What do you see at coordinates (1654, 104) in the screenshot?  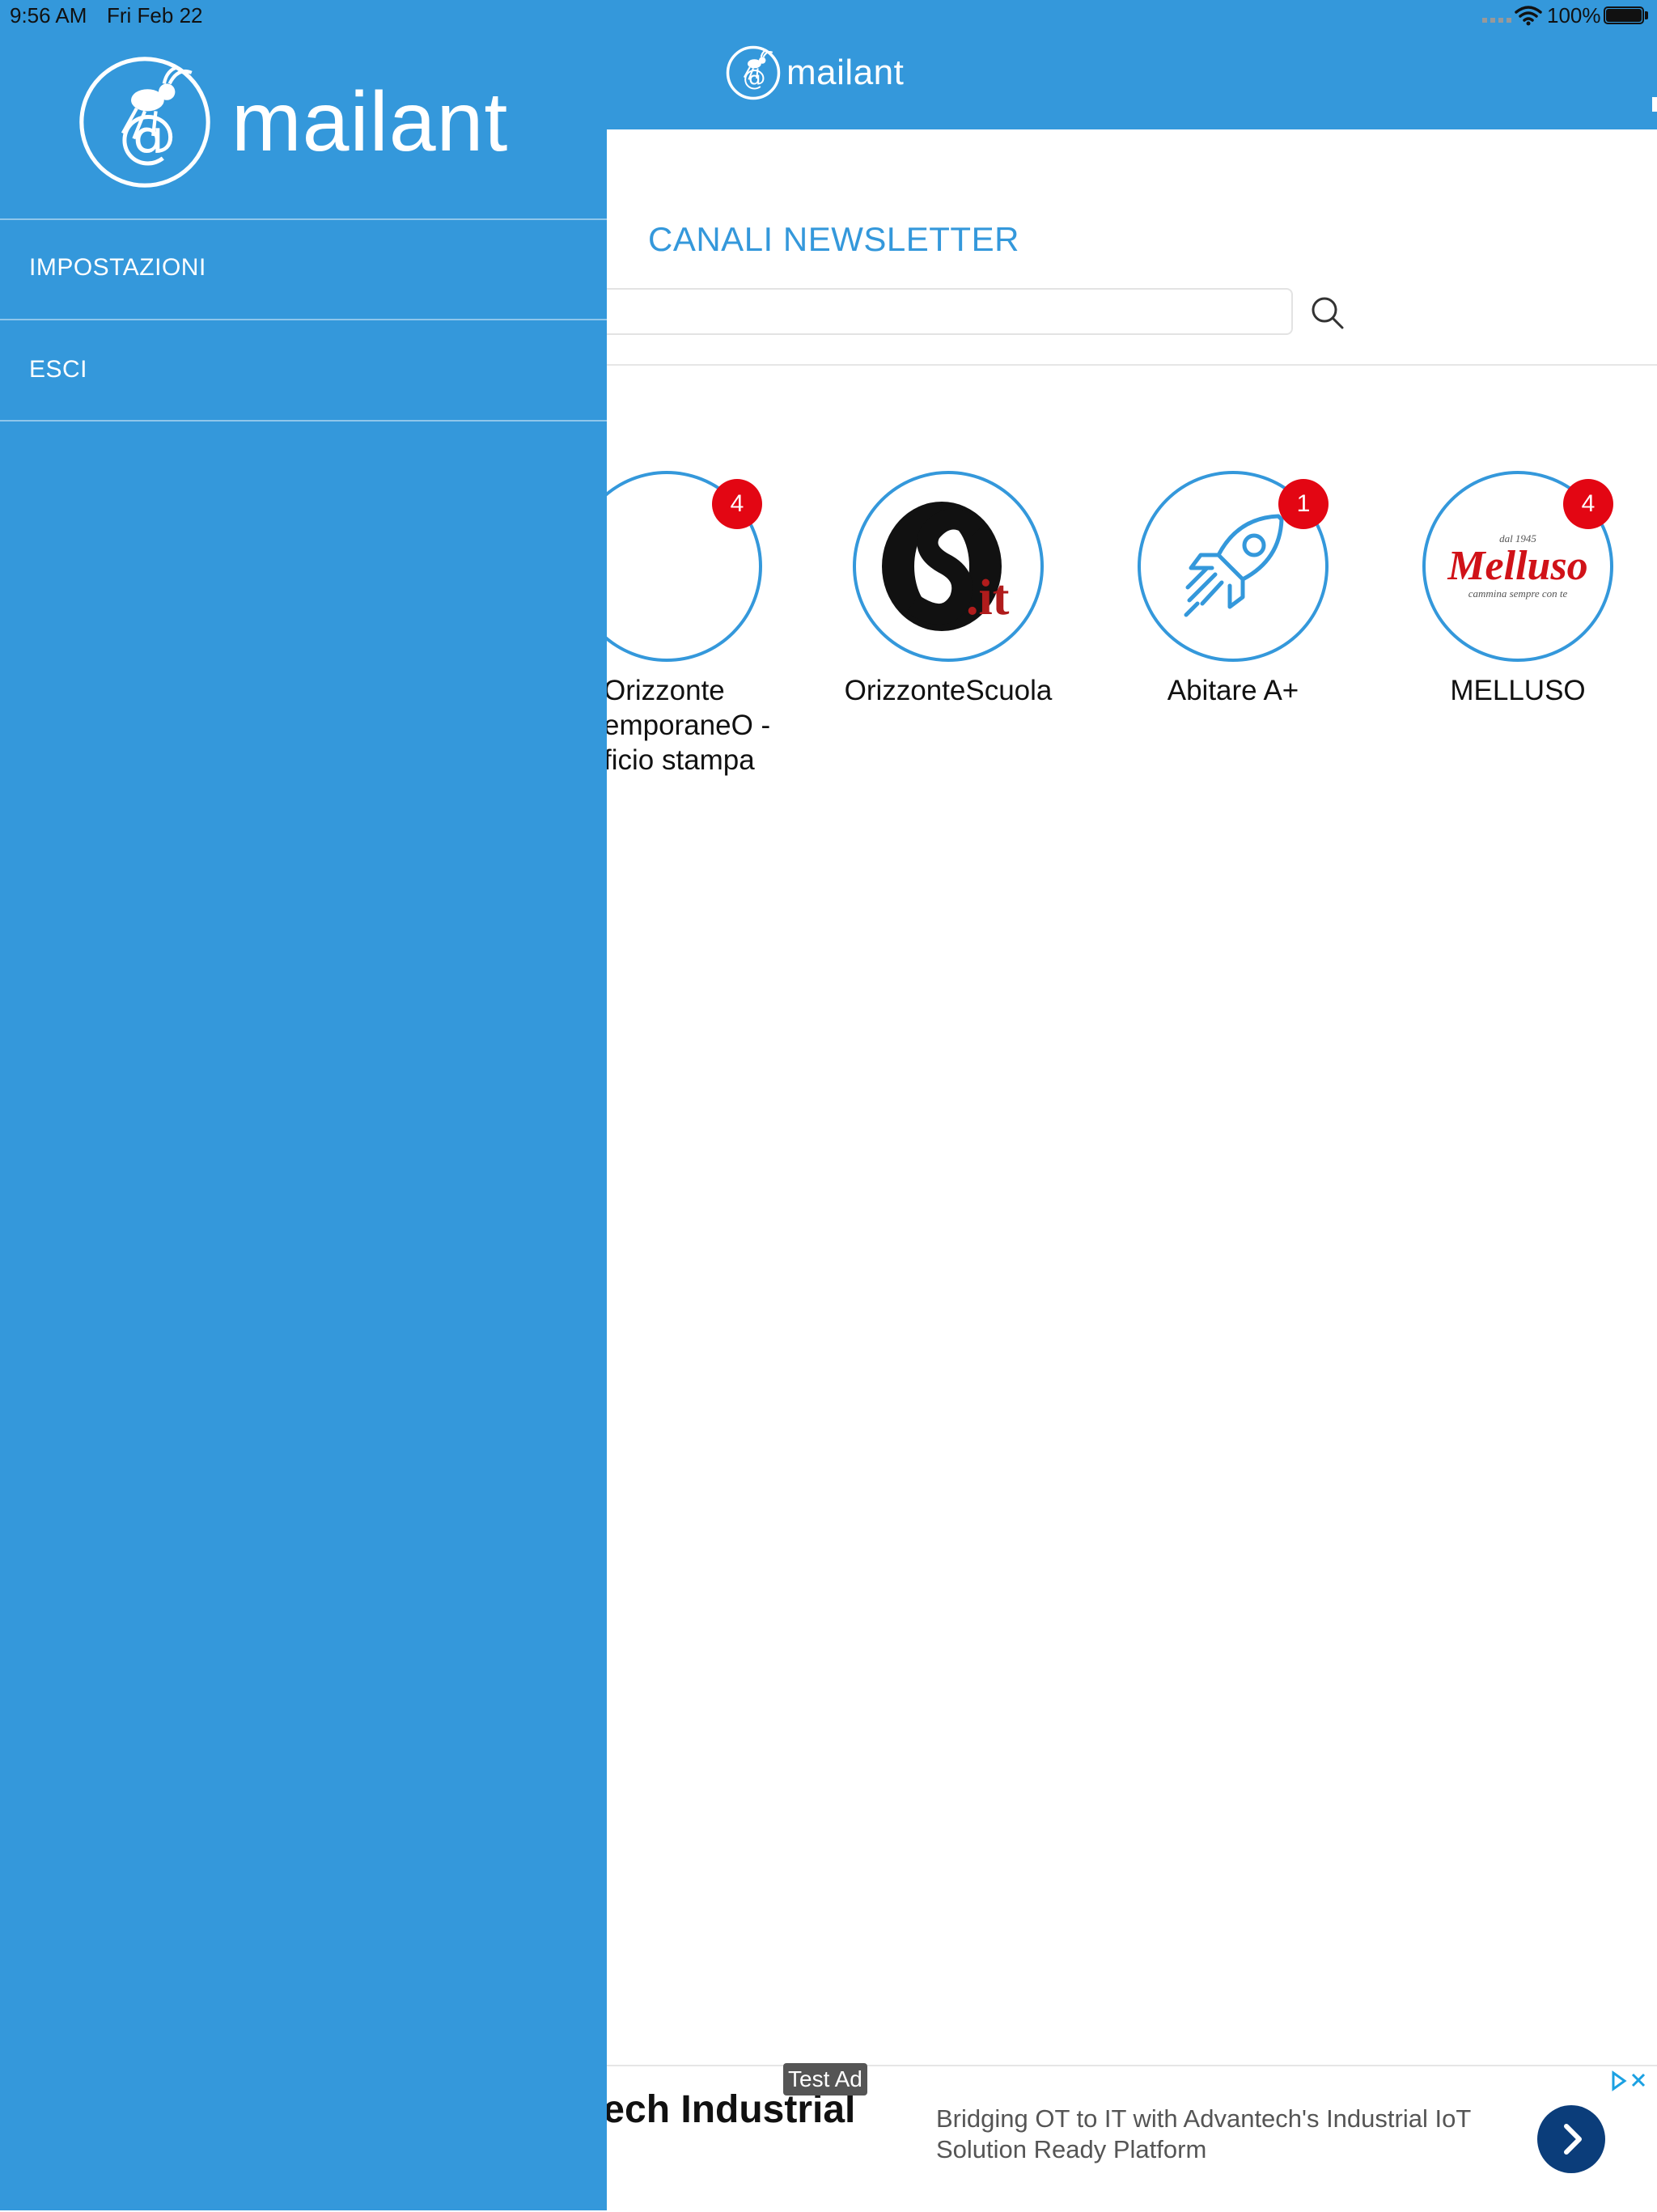 I see `offscreen-nav-button-edge` at bounding box center [1654, 104].